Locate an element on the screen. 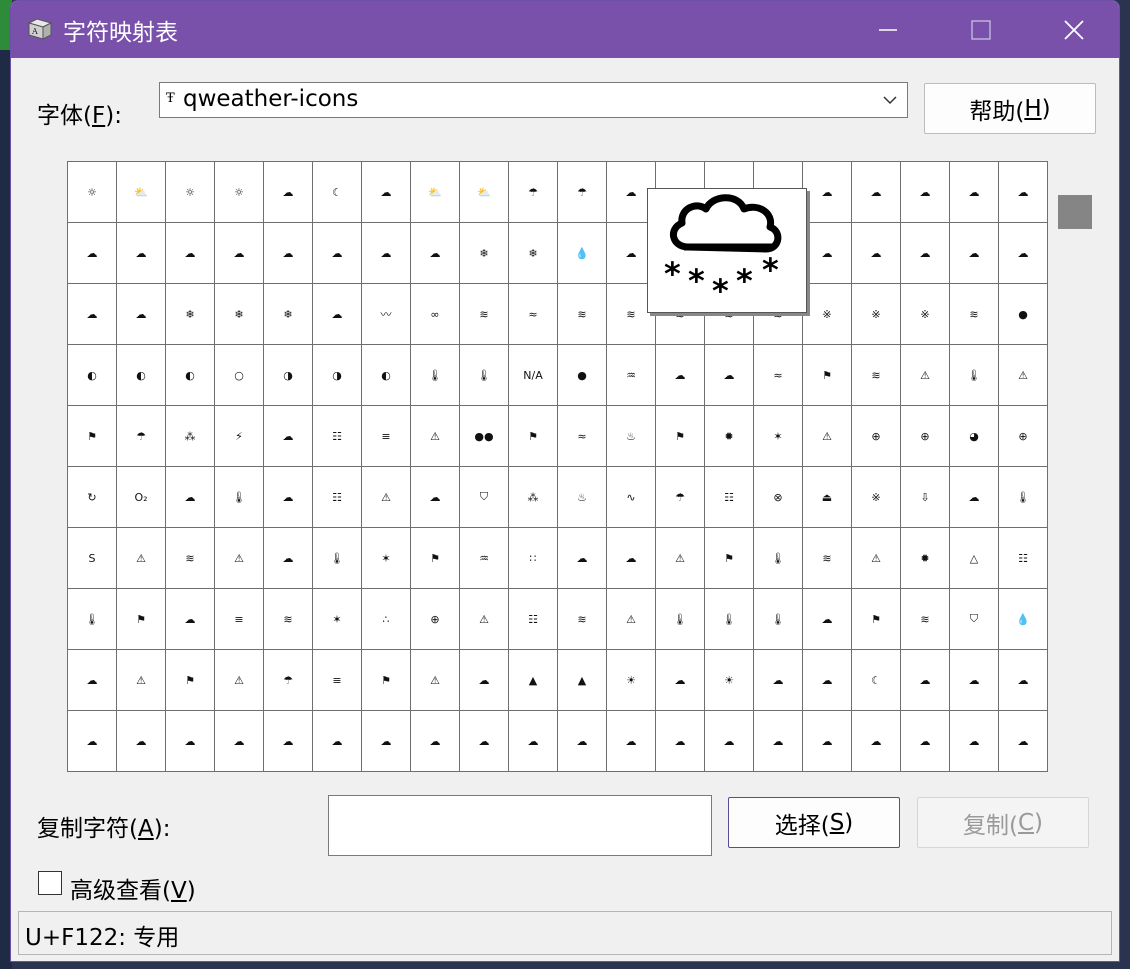 This screenshot has height=969, width=1130. char-cell: ∿ is located at coordinates (631, 497).